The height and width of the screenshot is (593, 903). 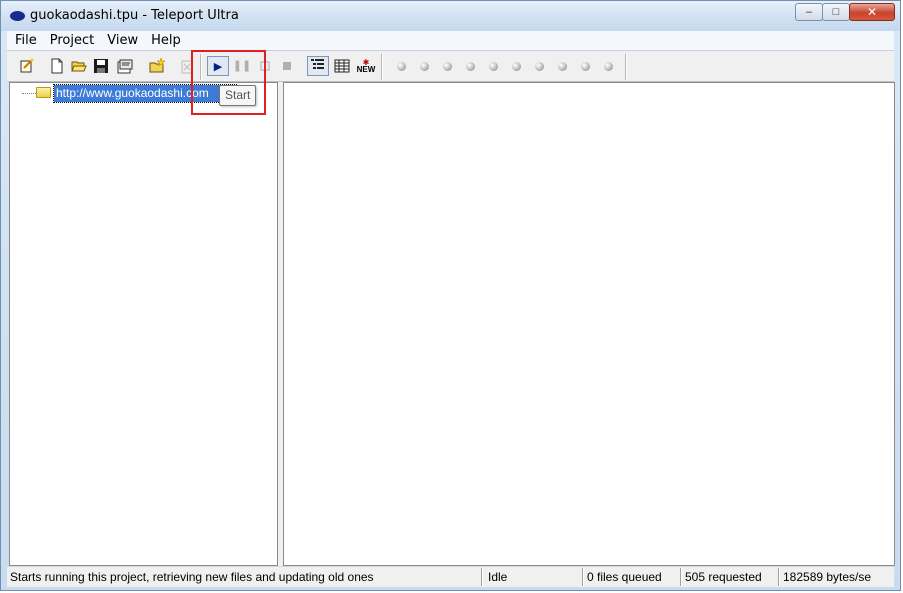 I want to click on close-icon: ✕, so click(x=872, y=12).